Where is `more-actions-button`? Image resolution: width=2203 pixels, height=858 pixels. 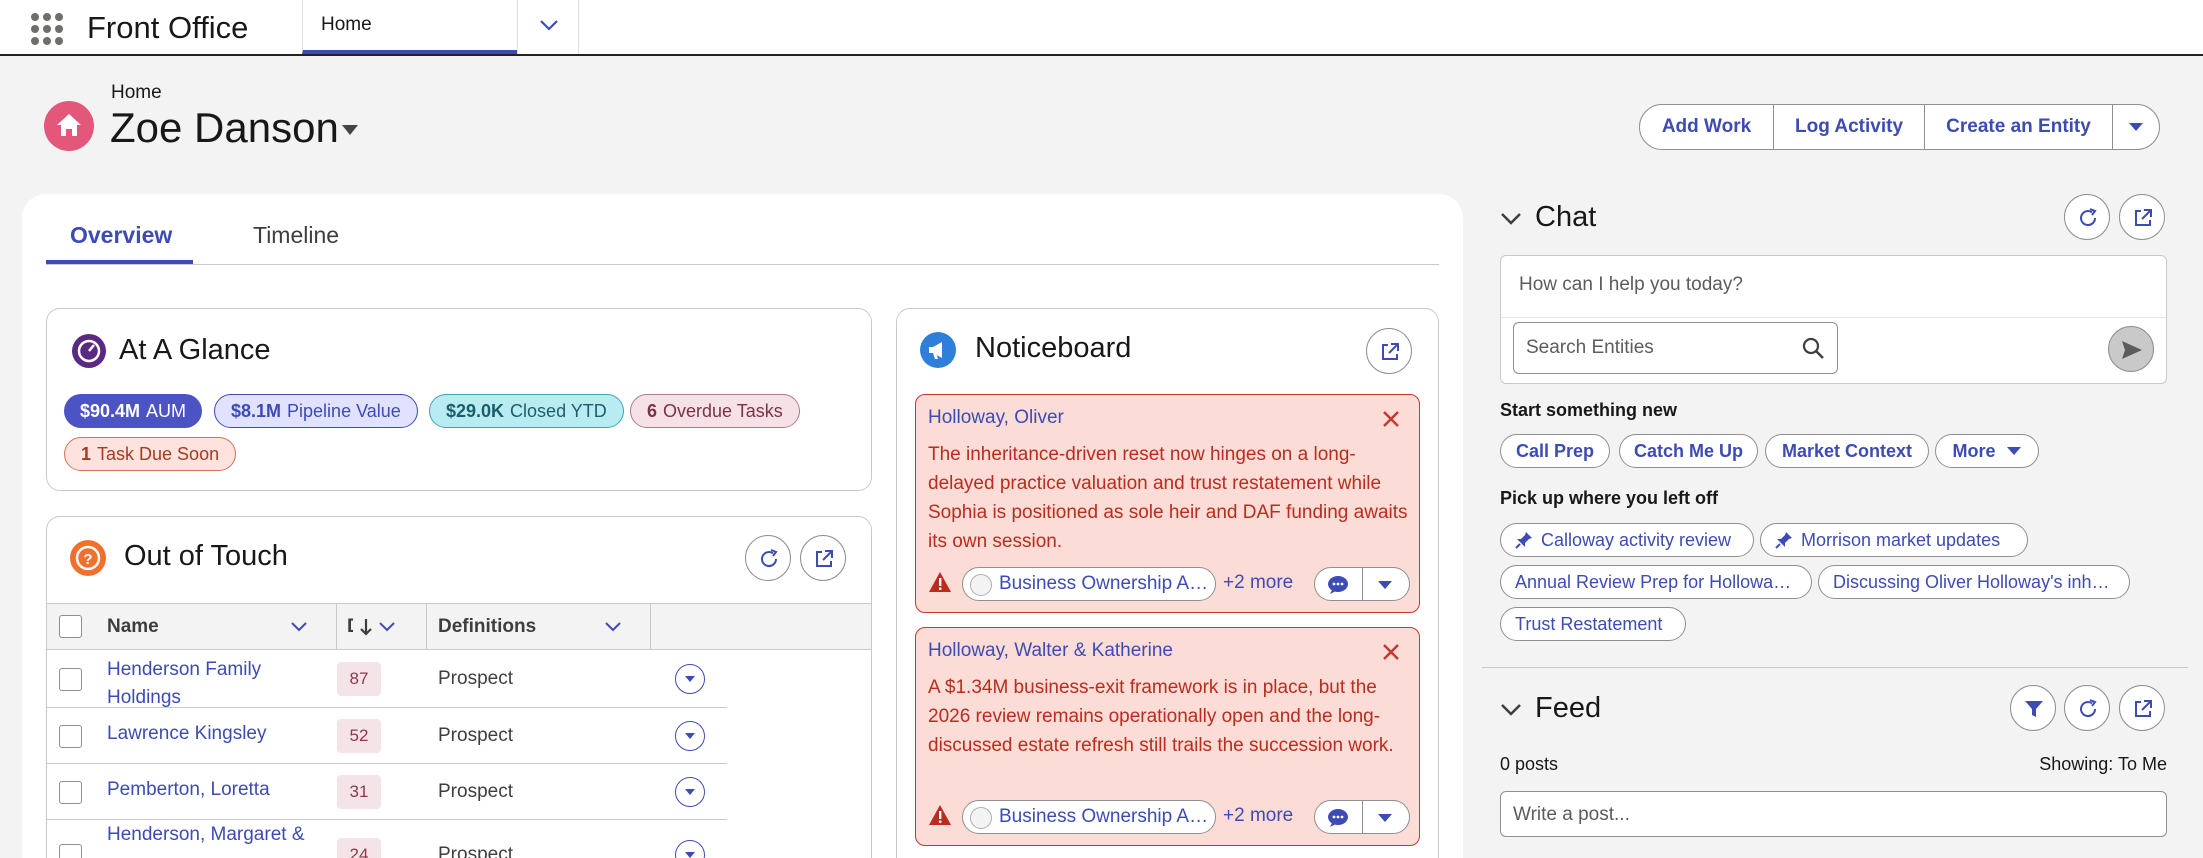
more-actions-button is located at coordinates (2136, 127).